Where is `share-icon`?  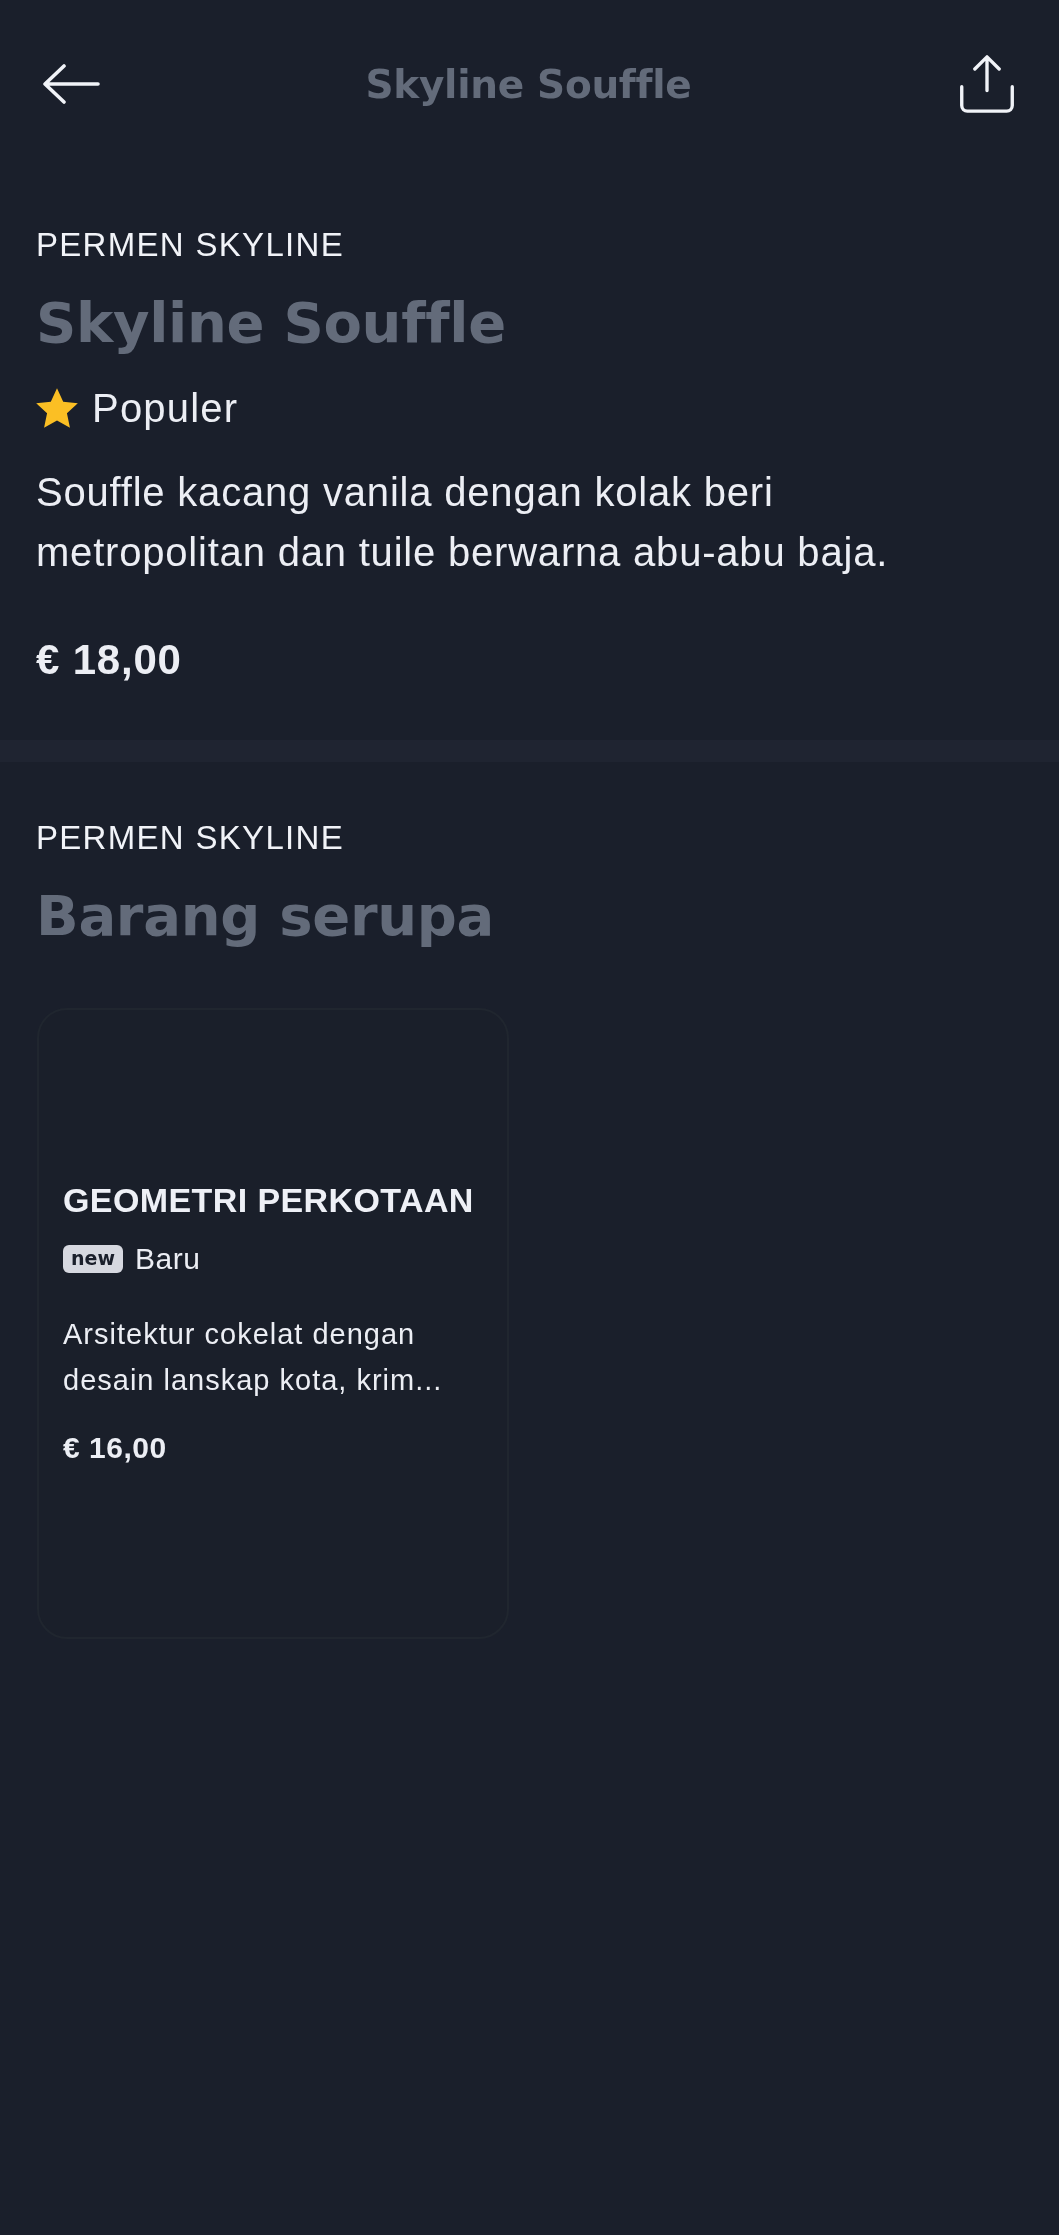 share-icon is located at coordinates (987, 84).